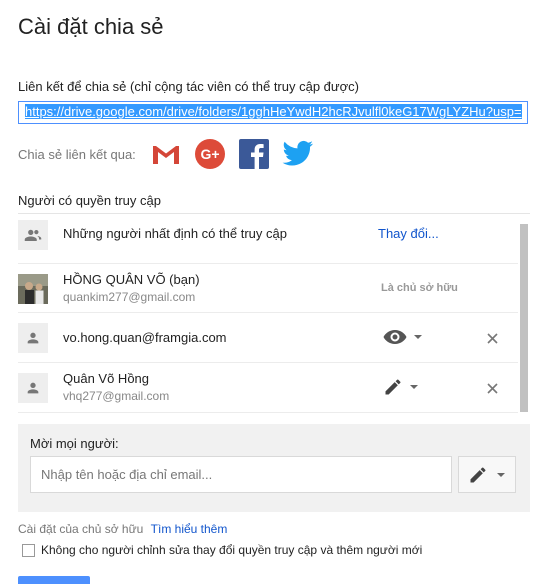 This screenshot has width=558, height=584. I want to click on done-button, so click(54, 580).